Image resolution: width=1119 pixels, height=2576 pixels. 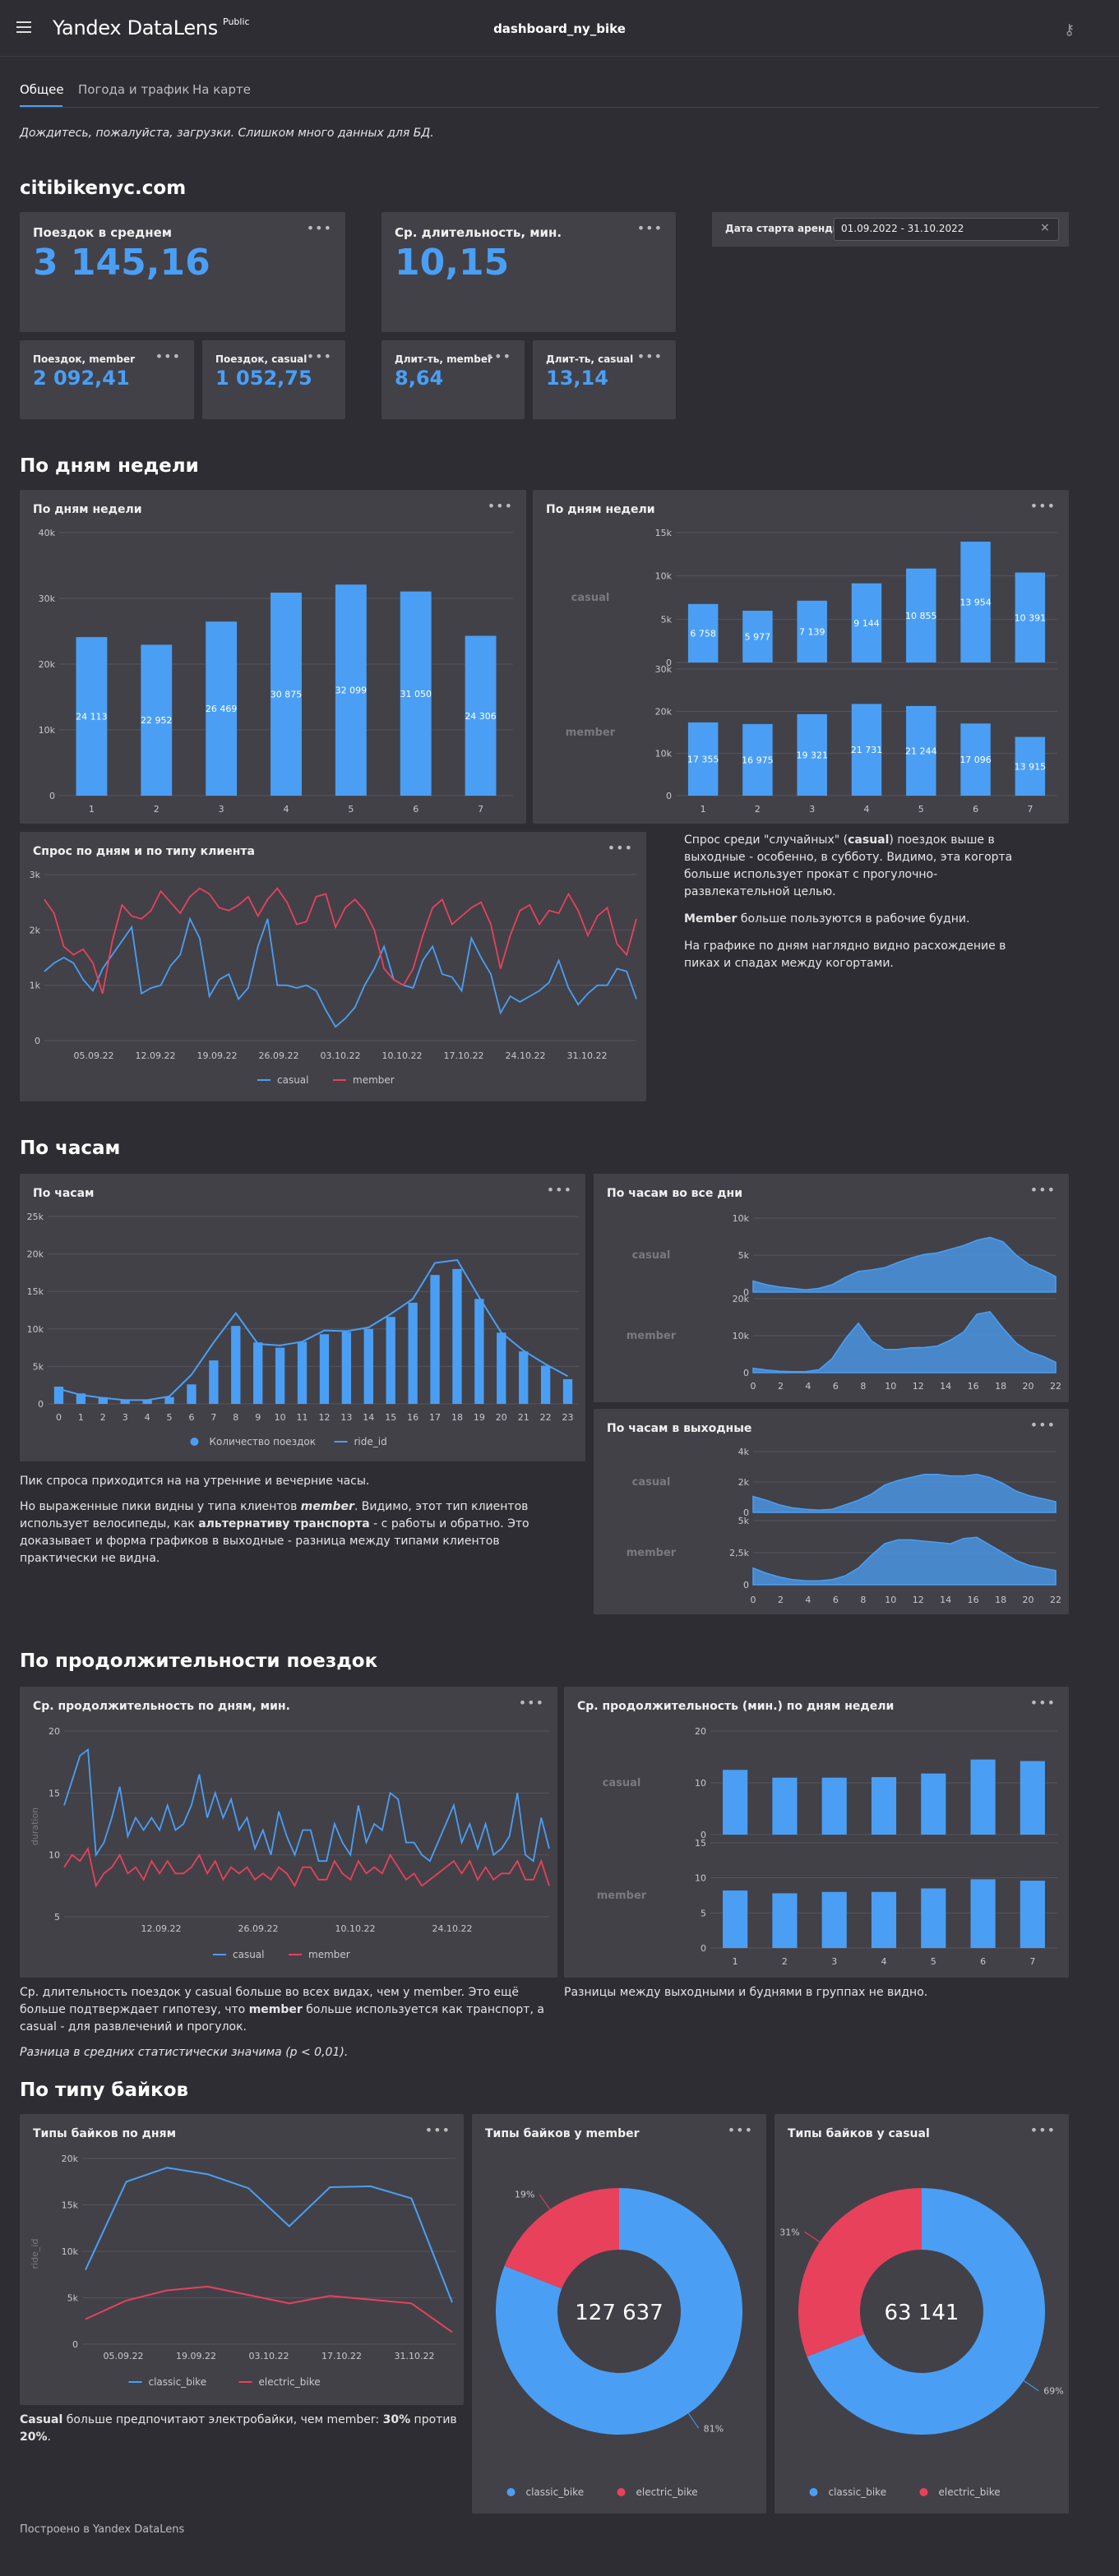 What do you see at coordinates (249, 1955) in the screenshot?
I see `legend-label: casual` at bounding box center [249, 1955].